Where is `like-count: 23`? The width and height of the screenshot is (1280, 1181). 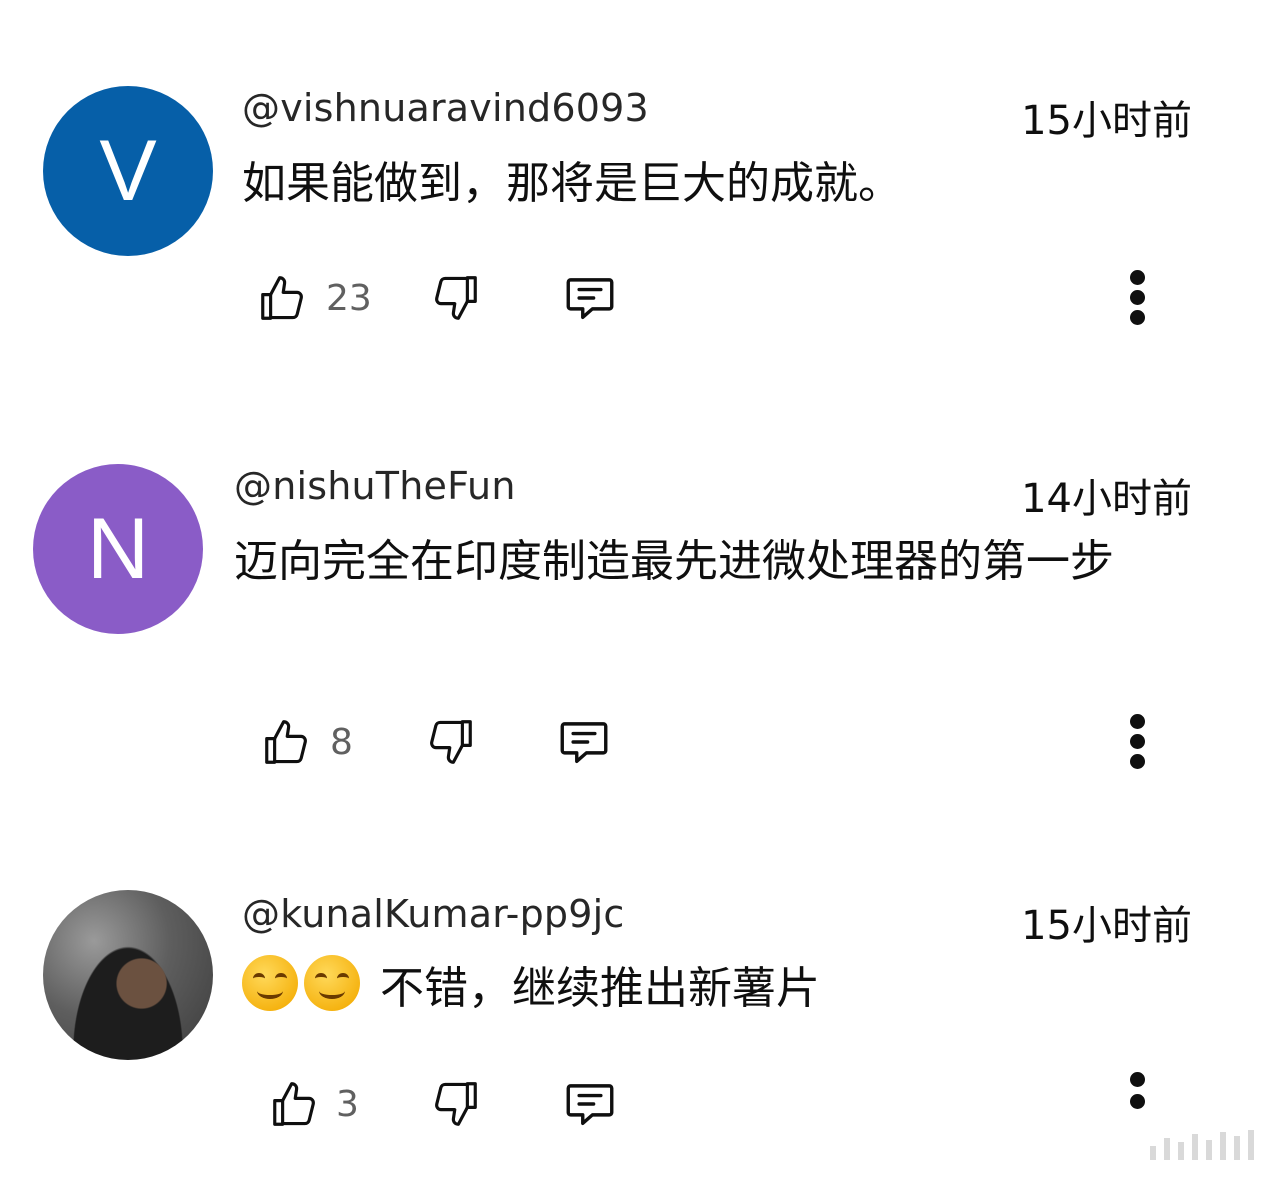
like-count: 23 is located at coordinates (349, 298).